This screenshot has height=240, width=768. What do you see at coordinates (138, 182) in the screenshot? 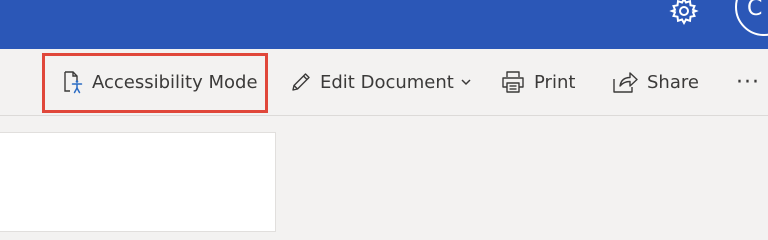
I see `document-page` at bounding box center [138, 182].